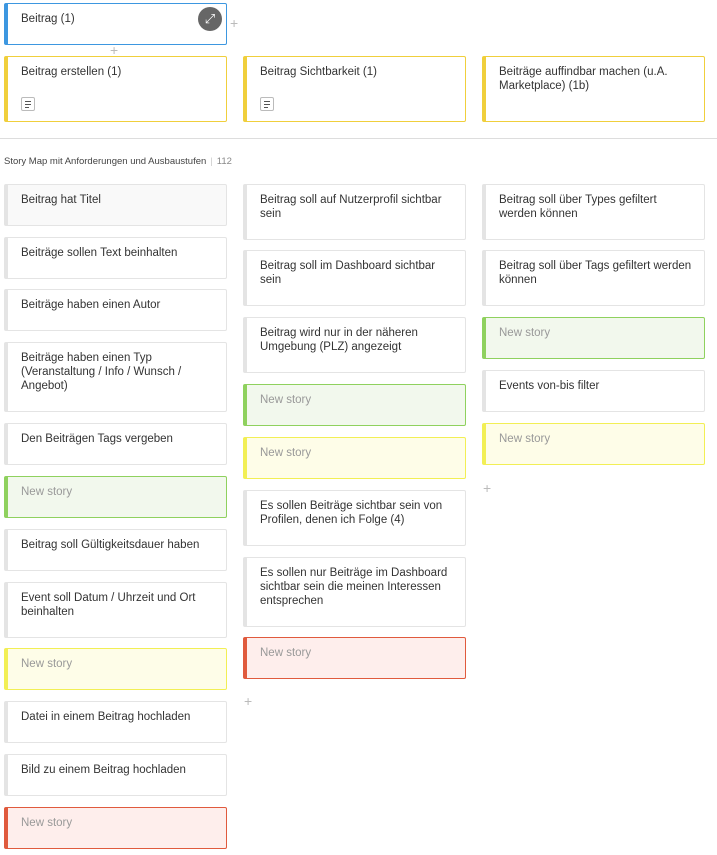  Describe the element at coordinates (110, 545) in the screenshot. I see `story-text: Beitrag soll Gültigkeitsdauer haben` at that location.